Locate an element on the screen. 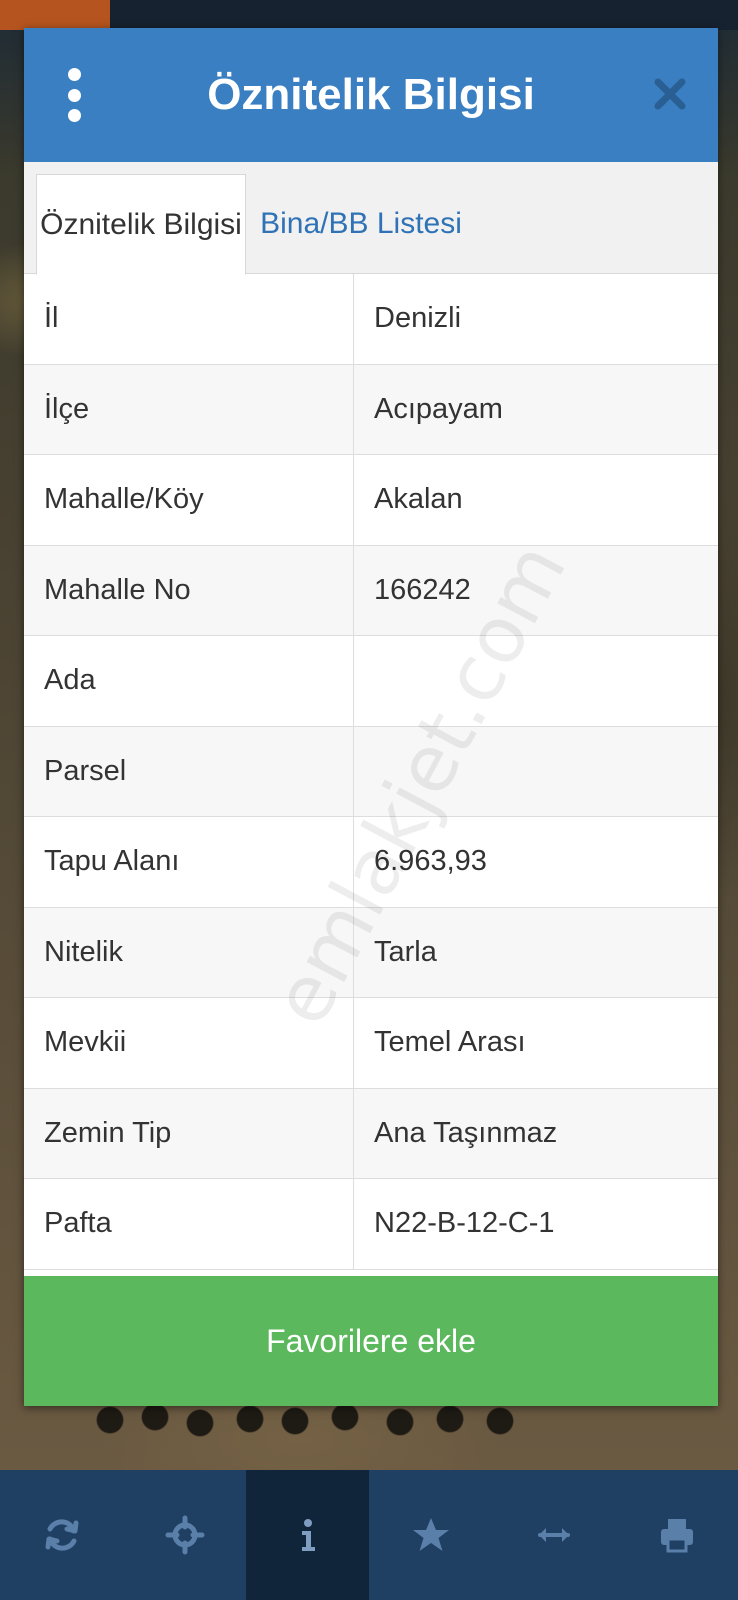 The height and width of the screenshot is (1600, 738). info-button is located at coordinates (307, 1535).